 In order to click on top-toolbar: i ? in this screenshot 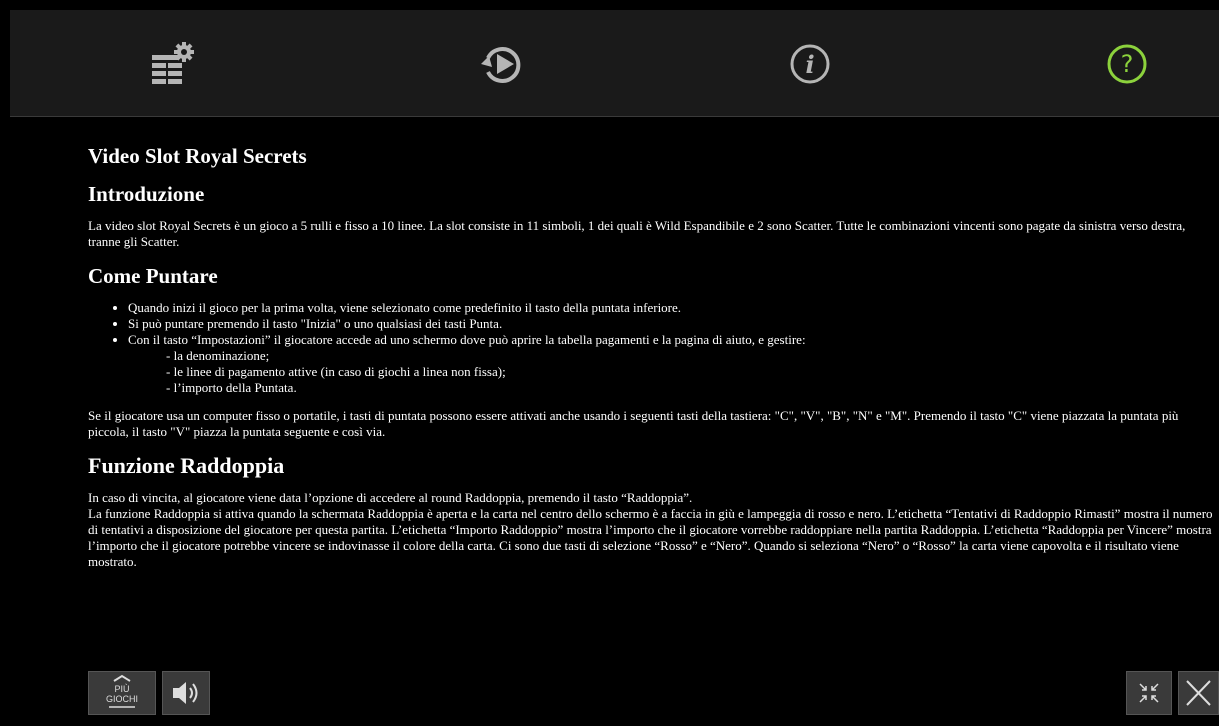, I will do `click(614, 63)`.